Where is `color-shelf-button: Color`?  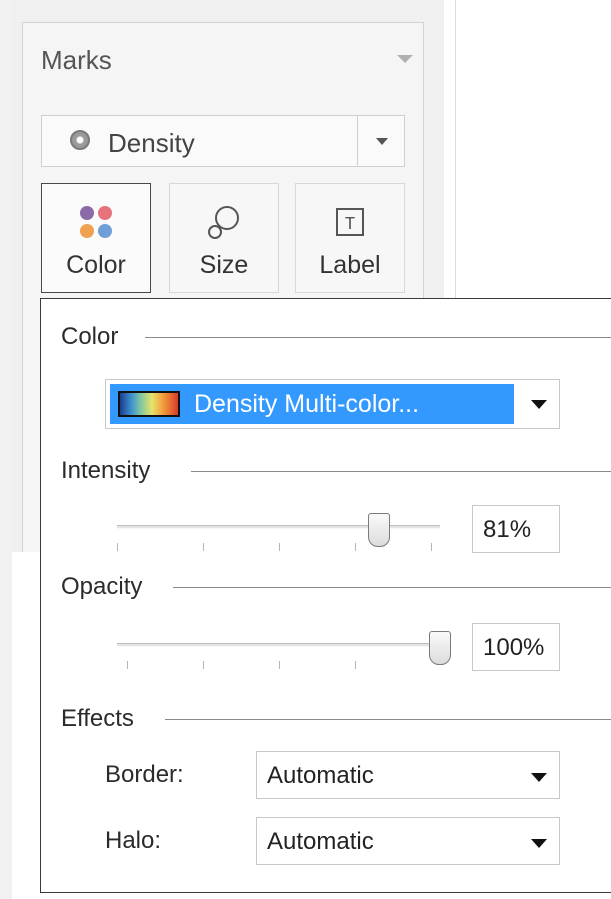
color-shelf-button: Color is located at coordinates (96, 238).